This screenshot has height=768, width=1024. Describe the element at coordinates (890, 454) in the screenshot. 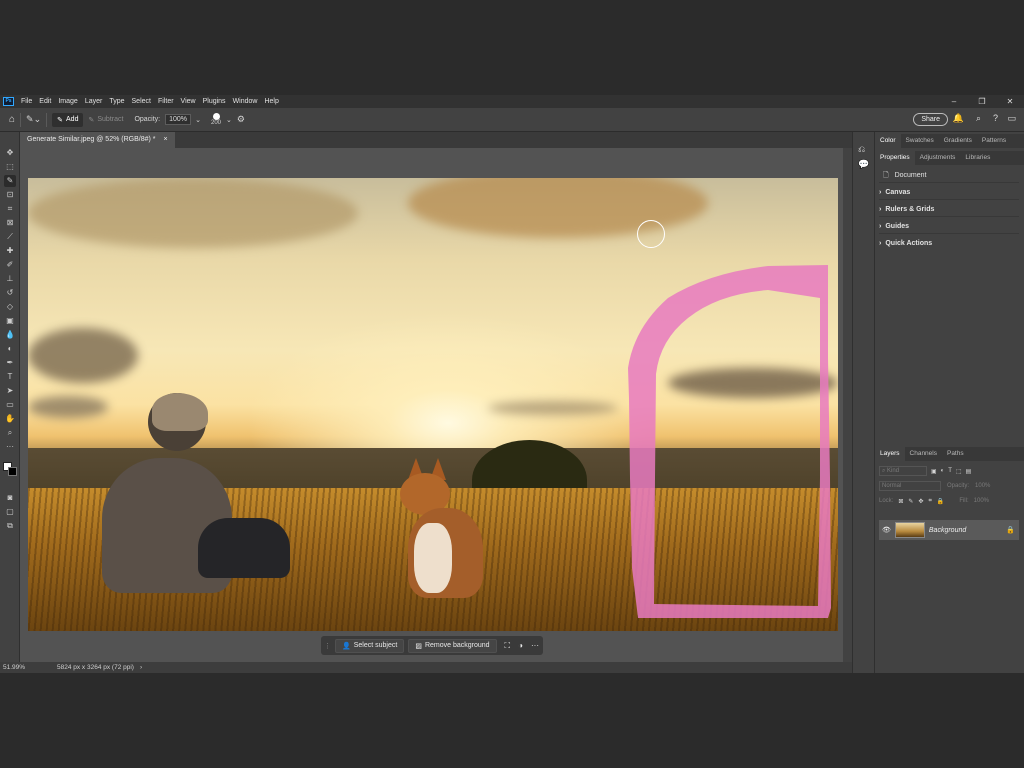

I see `tab-layers: Layers` at that location.